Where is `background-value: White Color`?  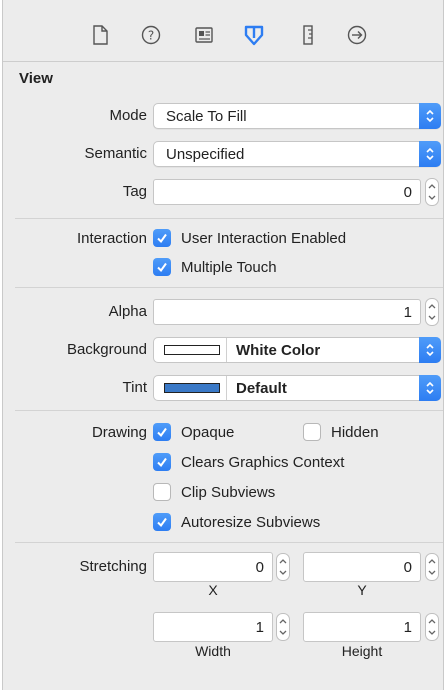
background-value: White Color is located at coordinates (278, 350).